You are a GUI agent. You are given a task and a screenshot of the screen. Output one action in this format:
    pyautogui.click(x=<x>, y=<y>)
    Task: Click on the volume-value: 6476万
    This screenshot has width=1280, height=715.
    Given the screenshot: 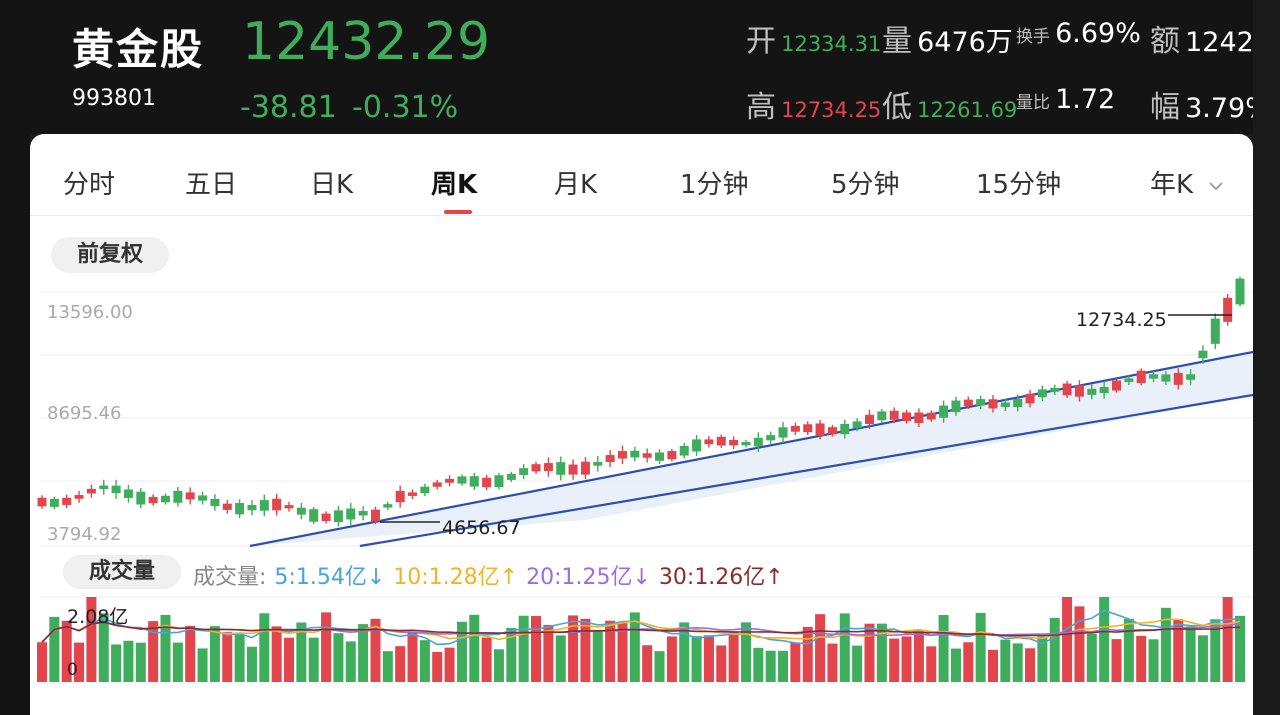 What is the action you would take?
    pyautogui.click(x=965, y=42)
    